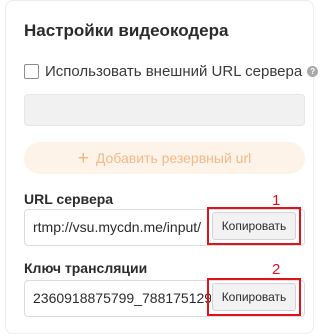 The image size is (320, 334). Describe the element at coordinates (69, 199) in the screenshot. I see `server-url-label: URL сервера` at that location.